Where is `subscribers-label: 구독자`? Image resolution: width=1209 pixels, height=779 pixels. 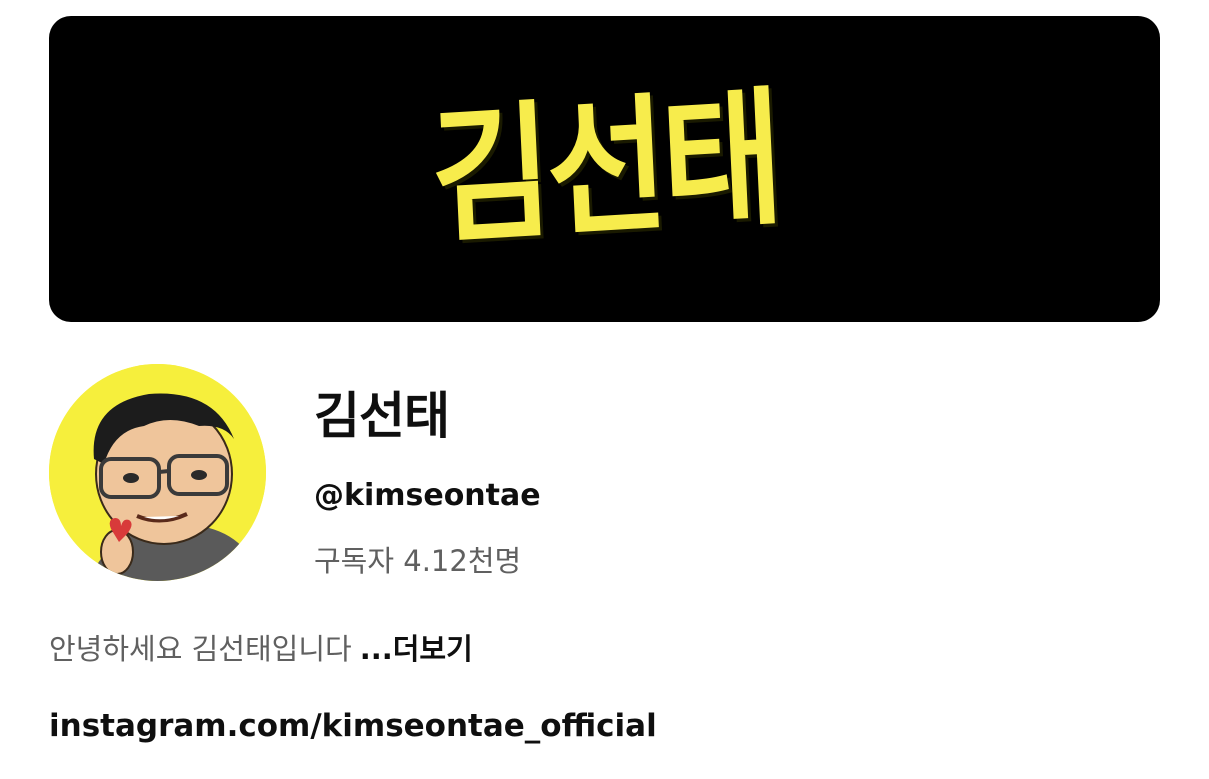
subscribers-label: 구독자 is located at coordinates (354, 561).